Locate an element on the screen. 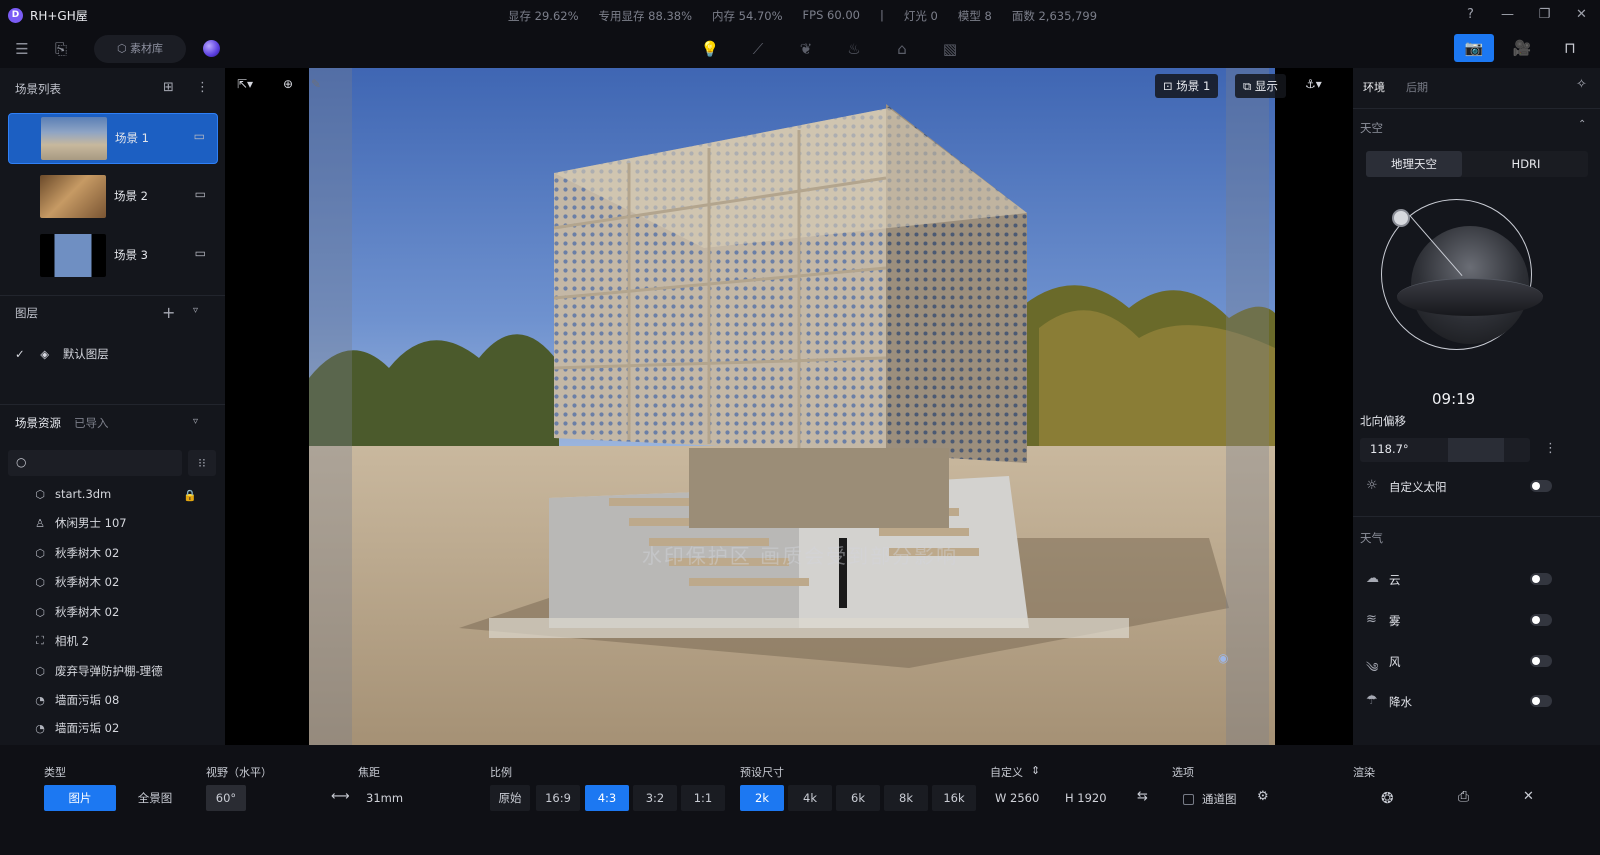  display-chip: ⧉ 显示 is located at coordinates (1260, 86).